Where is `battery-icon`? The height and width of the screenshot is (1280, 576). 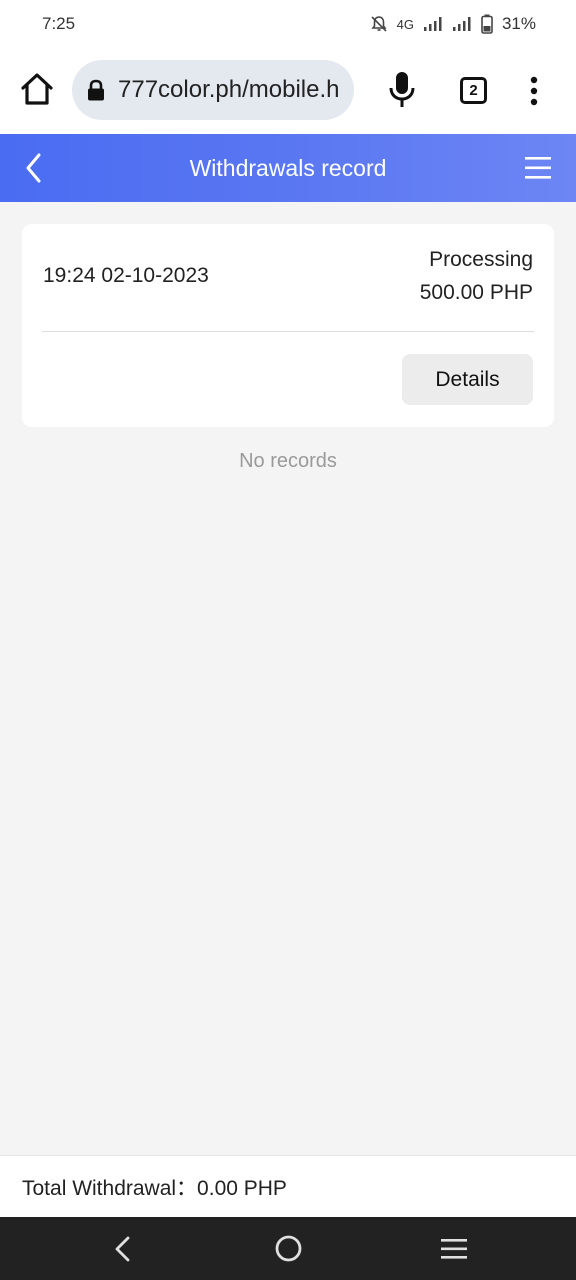 battery-icon is located at coordinates (487, 24).